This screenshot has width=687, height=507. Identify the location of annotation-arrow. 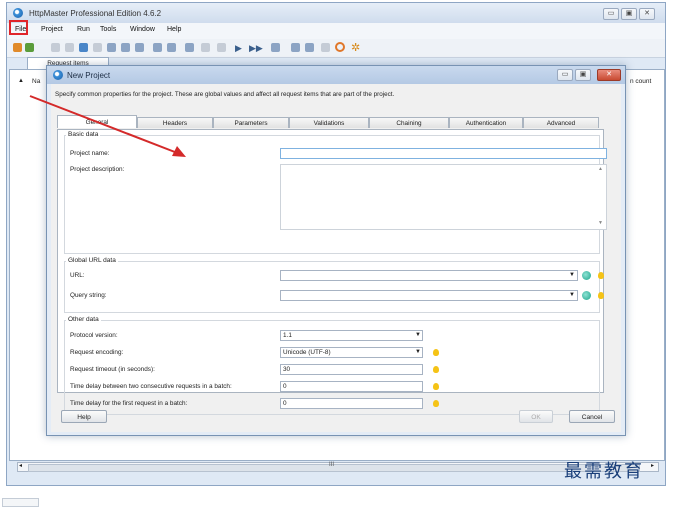
(107, 126).